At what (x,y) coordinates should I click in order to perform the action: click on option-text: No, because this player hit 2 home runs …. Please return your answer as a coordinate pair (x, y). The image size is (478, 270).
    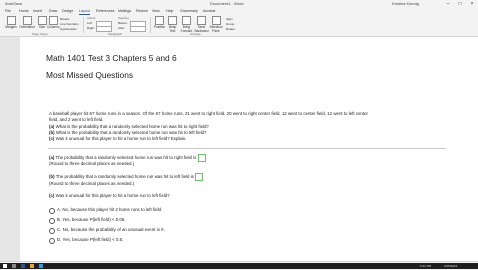
    Looking at the image, I should click on (112, 209).